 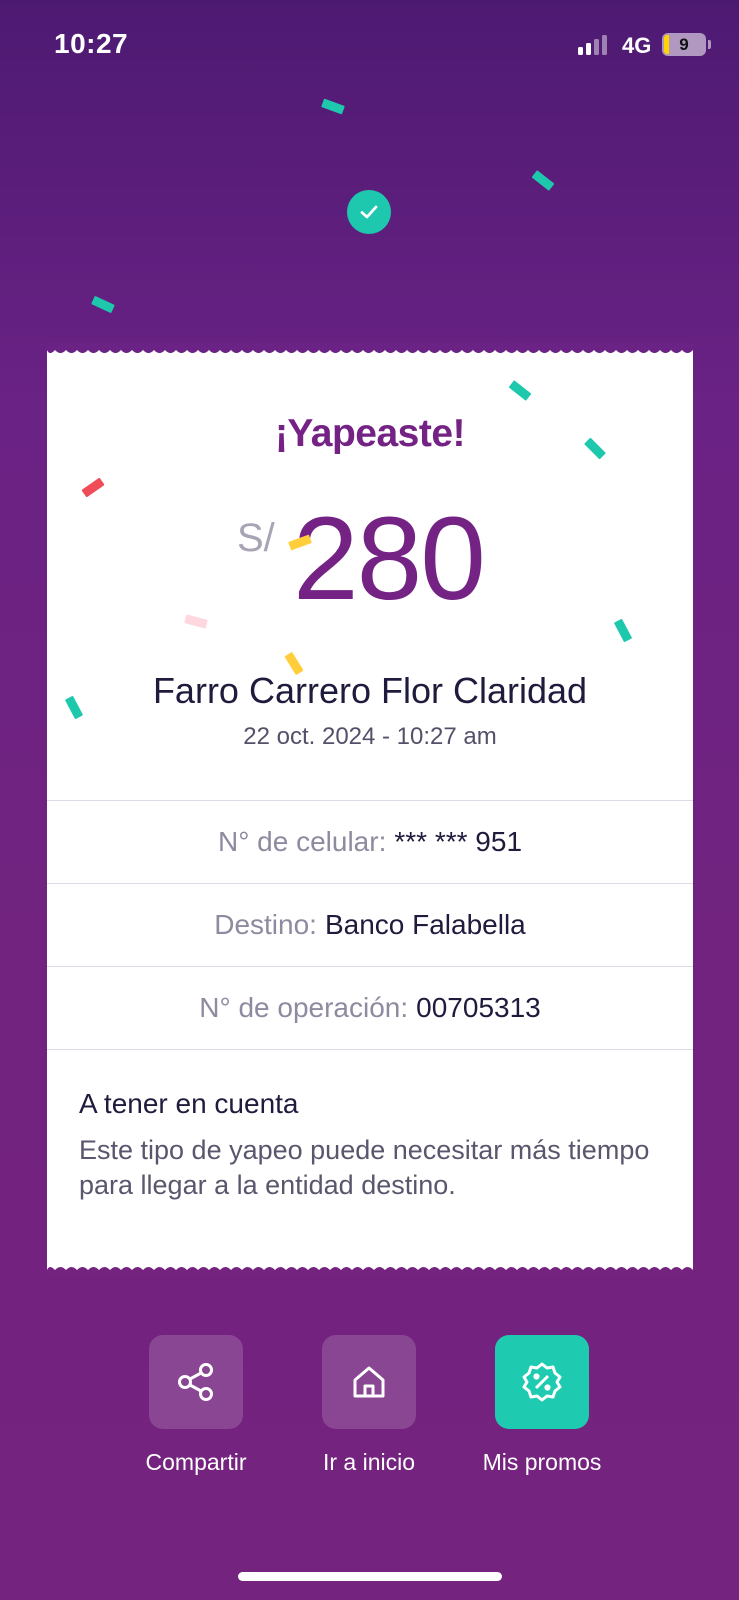 I want to click on battery-level: 9, so click(x=684, y=44).